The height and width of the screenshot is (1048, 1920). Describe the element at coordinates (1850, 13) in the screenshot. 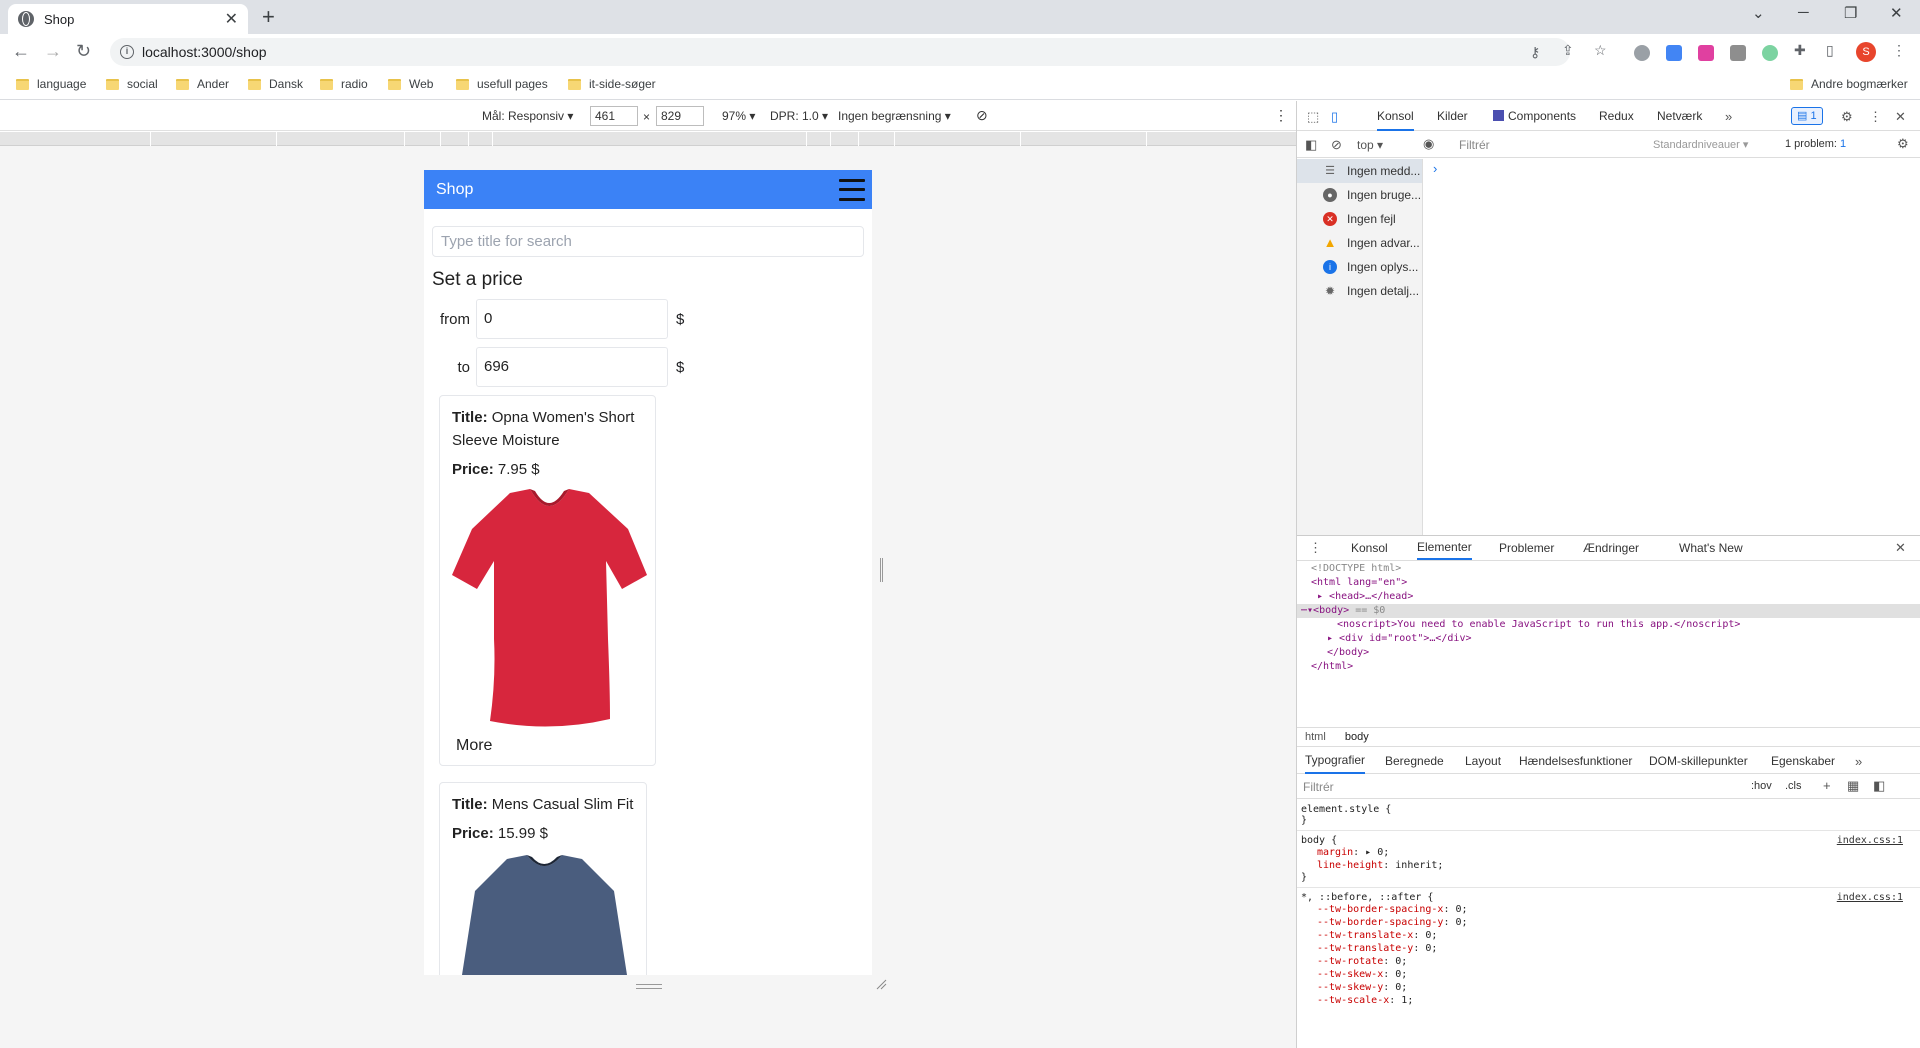

I see `maximize-button: ❐` at that location.